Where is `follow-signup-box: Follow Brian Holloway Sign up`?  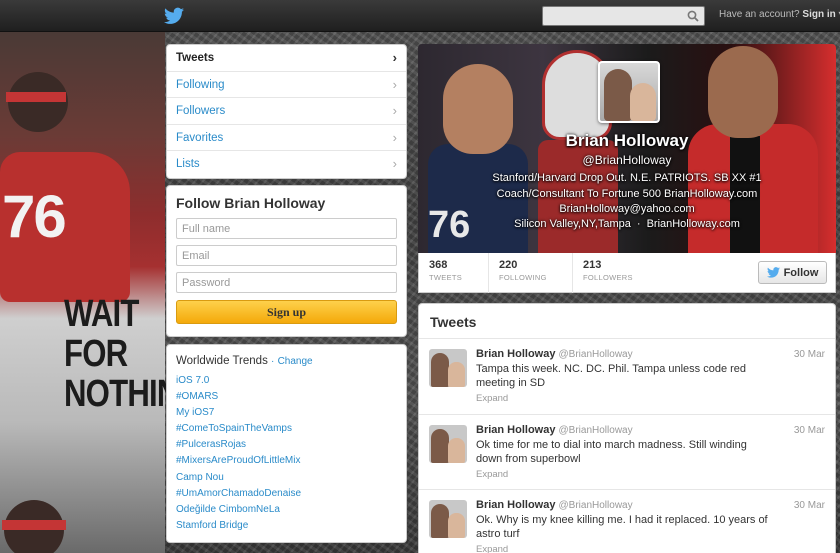
follow-signup-box: Follow Brian Holloway Sign up is located at coordinates (286, 261).